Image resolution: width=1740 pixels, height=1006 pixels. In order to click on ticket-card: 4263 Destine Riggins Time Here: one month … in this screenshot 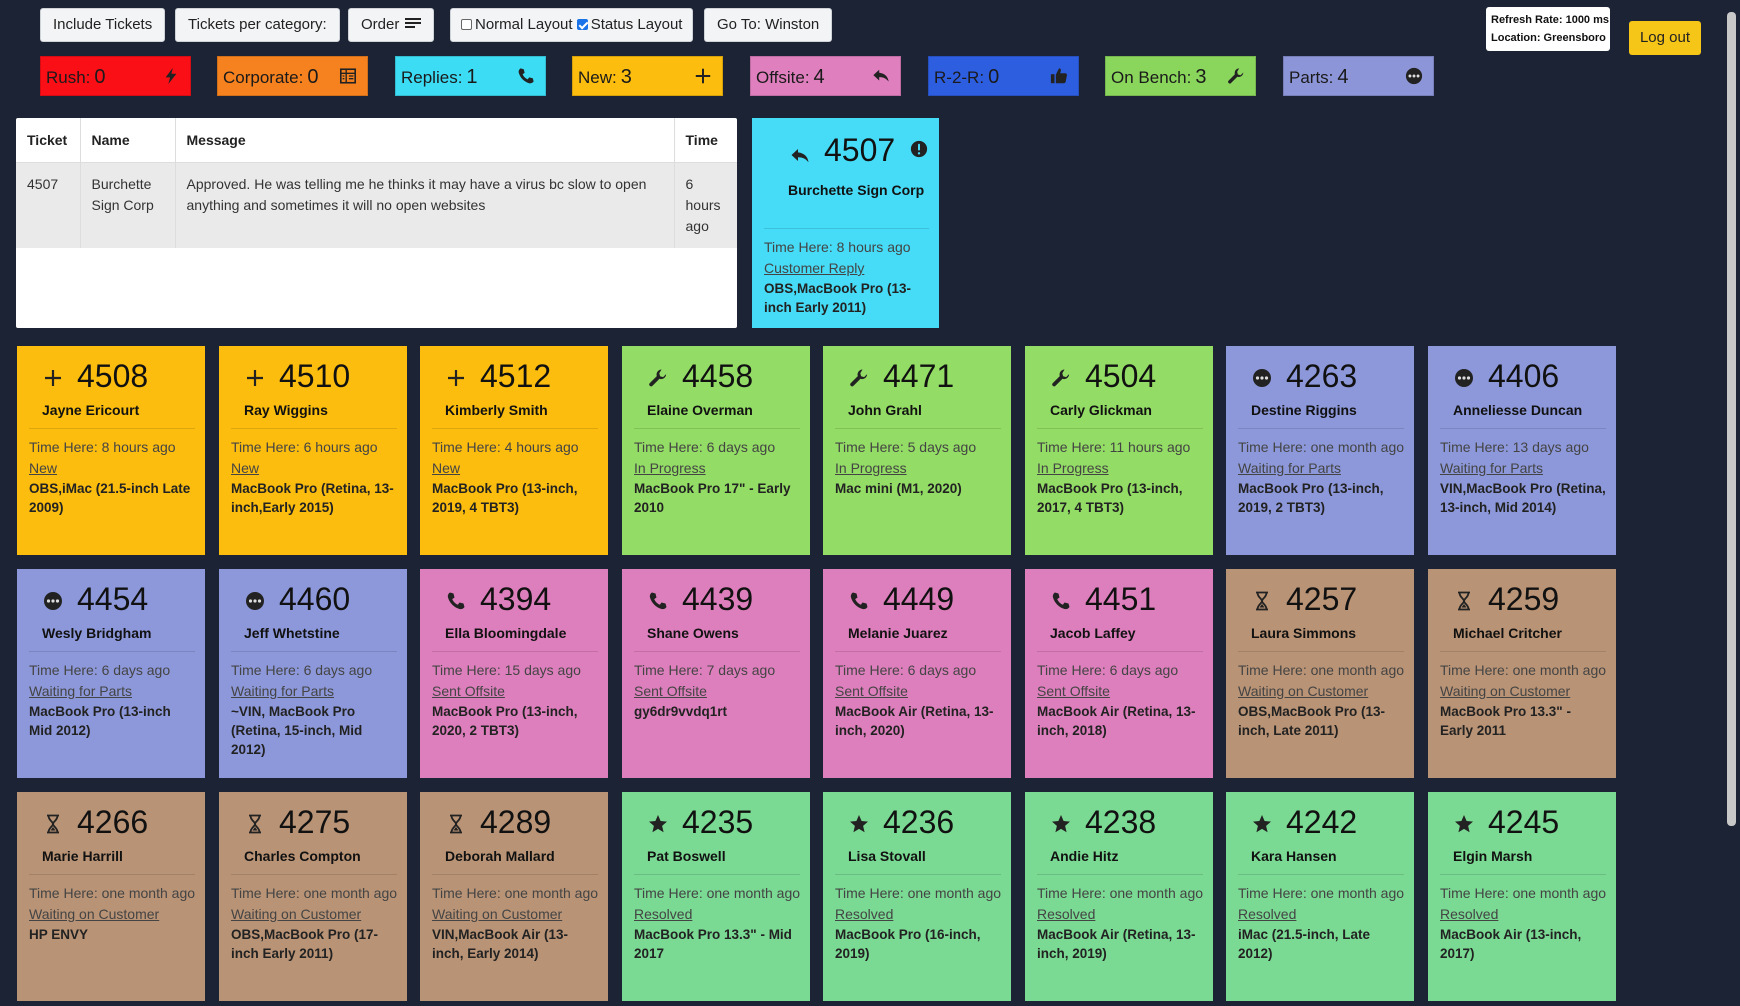, I will do `click(1320, 450)`.